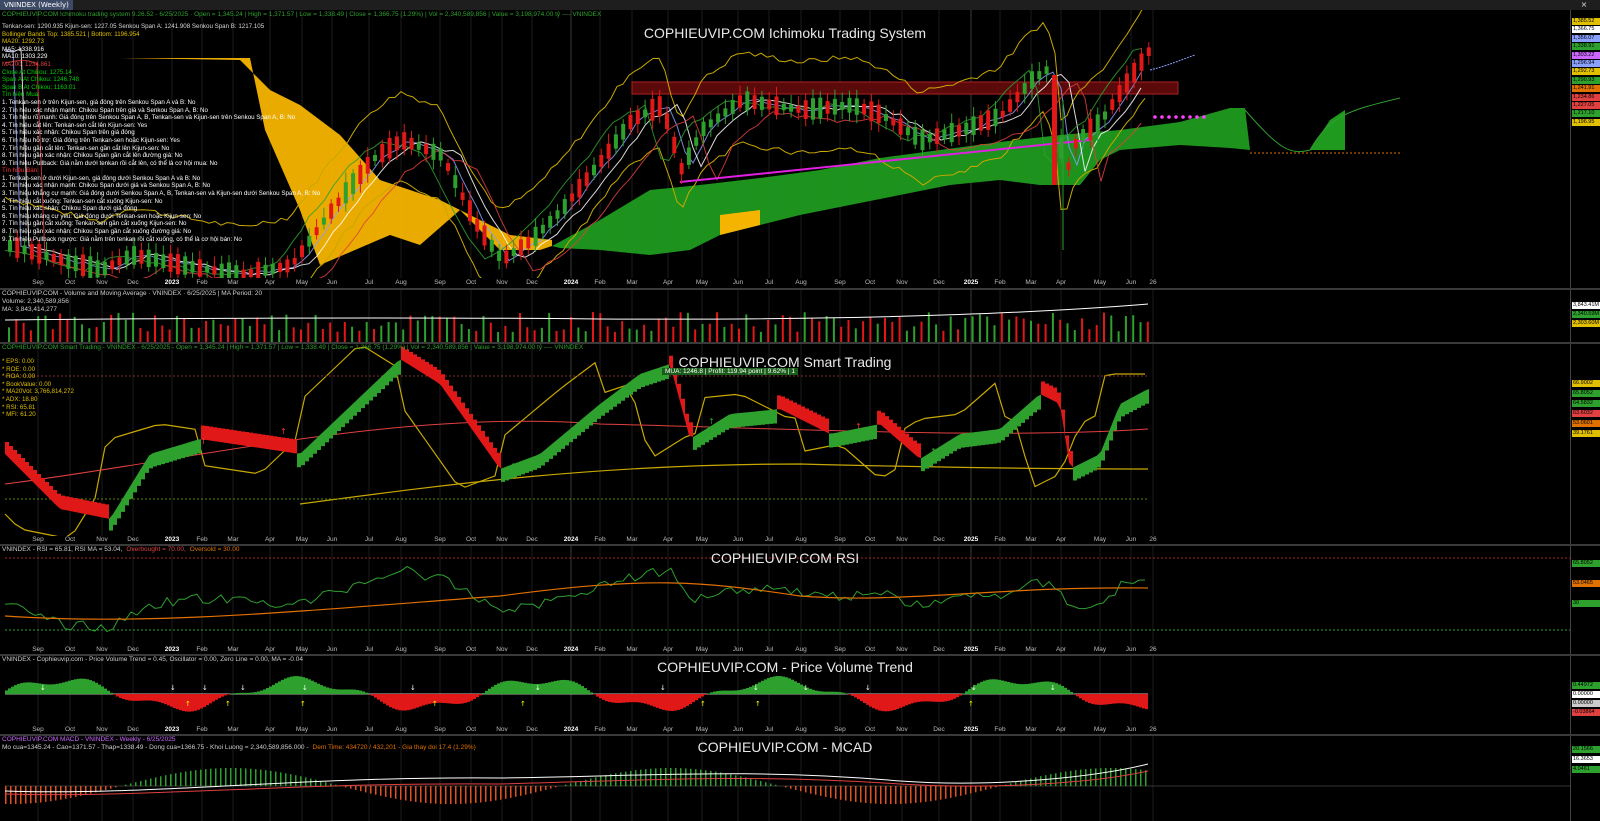 This screenshot has height=821, width=1600. What do you see at coordinates (39, 87) in the screenshot?
I see `indicator-line: Span B At Chikou: 1163.01` at bounding box center [39, 87].